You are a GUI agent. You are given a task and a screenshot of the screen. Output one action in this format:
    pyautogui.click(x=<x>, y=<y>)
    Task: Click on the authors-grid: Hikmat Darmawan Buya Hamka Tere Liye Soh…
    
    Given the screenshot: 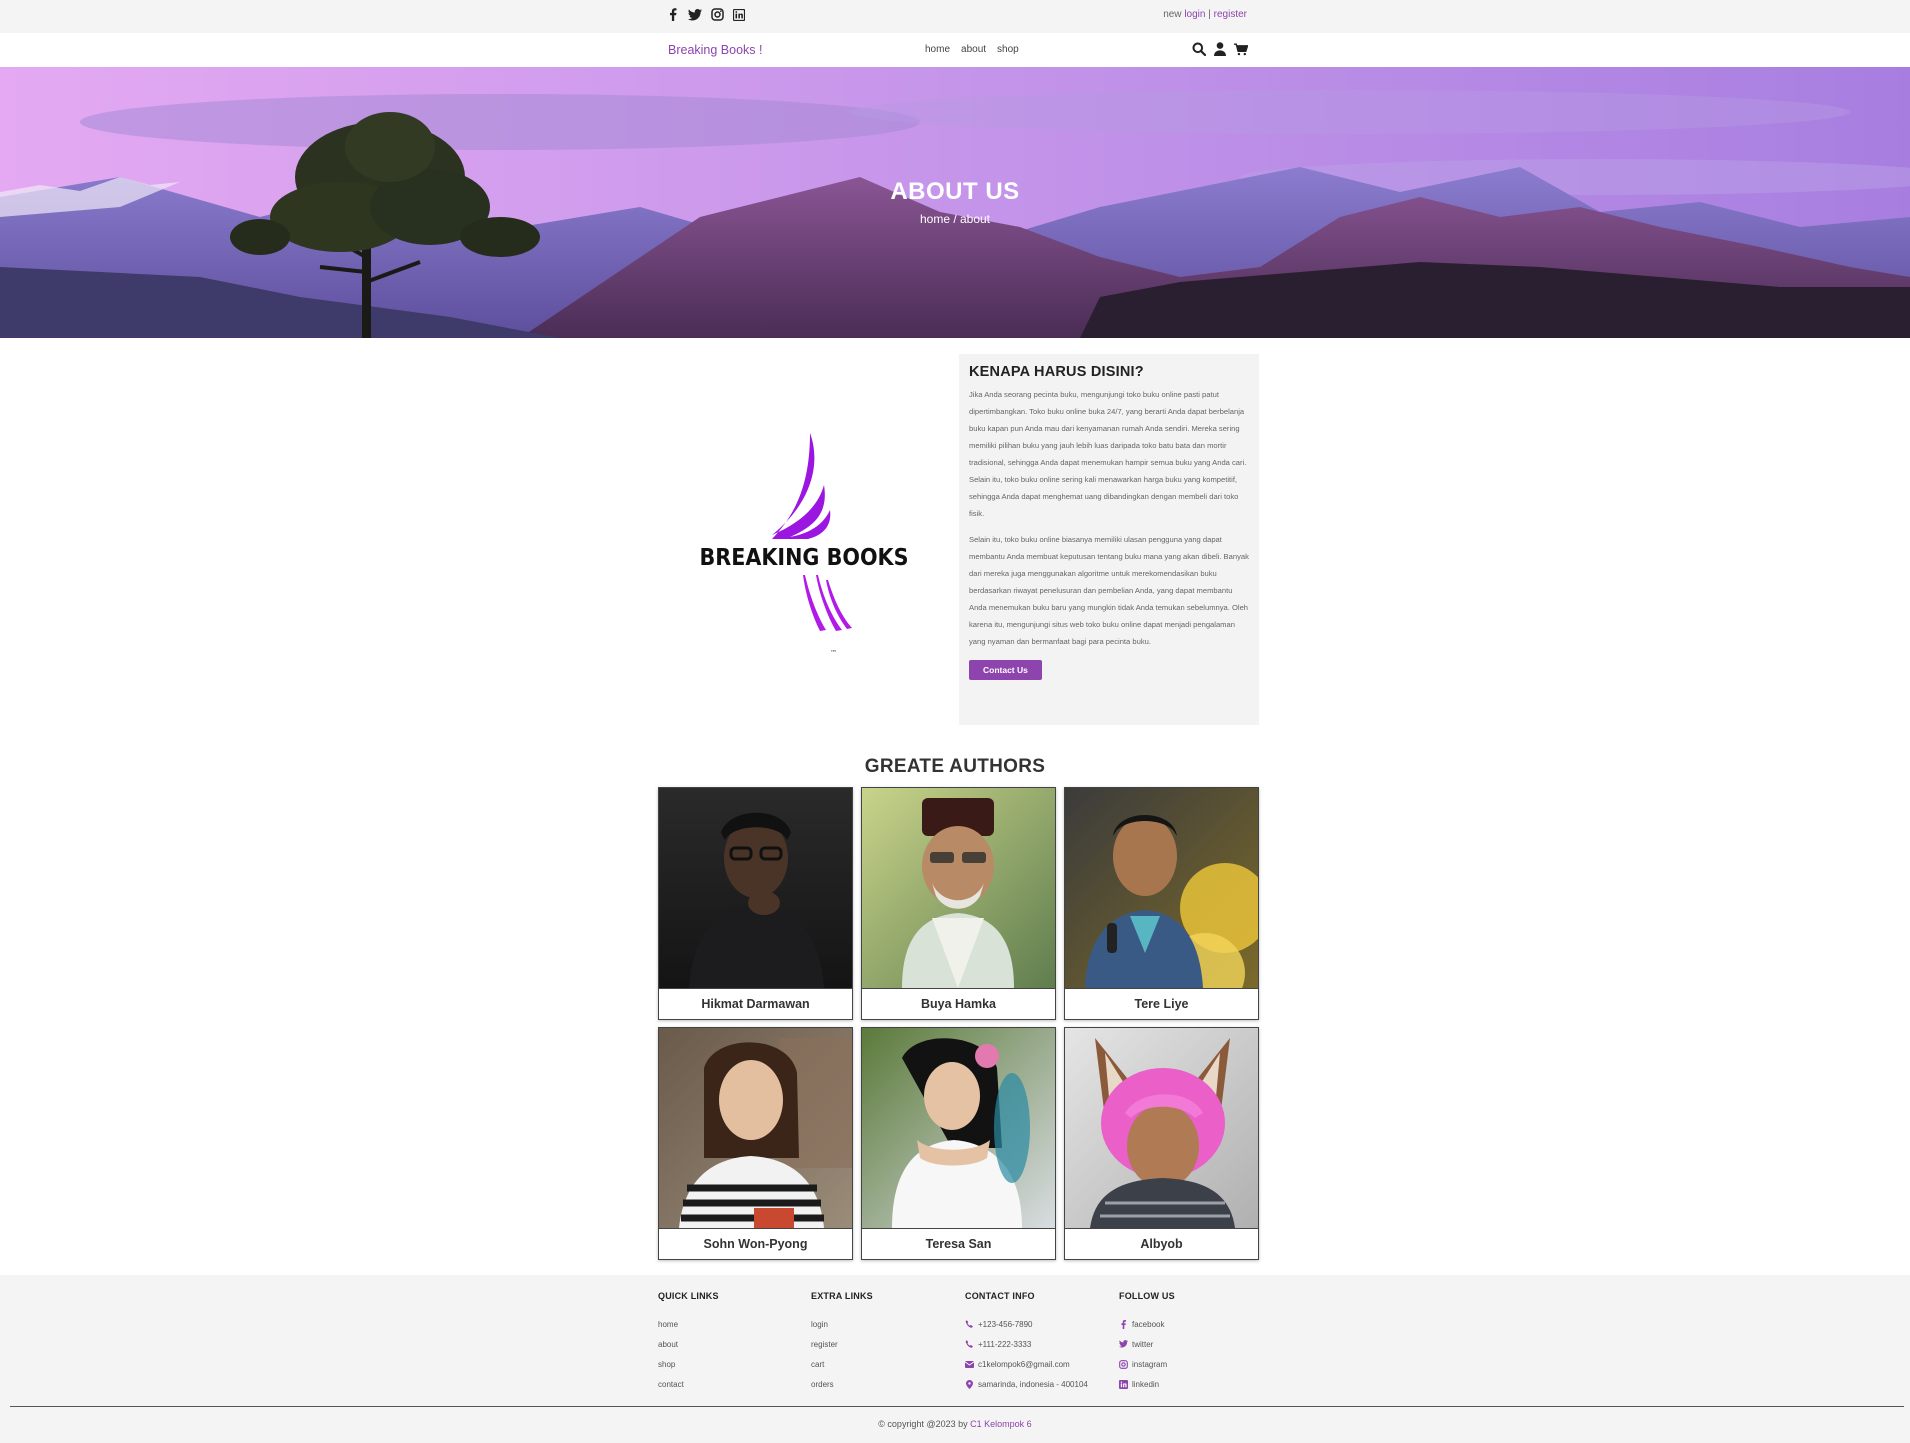 What is the action you would take?
    pyautogui.click(x=958, y=1023)
    